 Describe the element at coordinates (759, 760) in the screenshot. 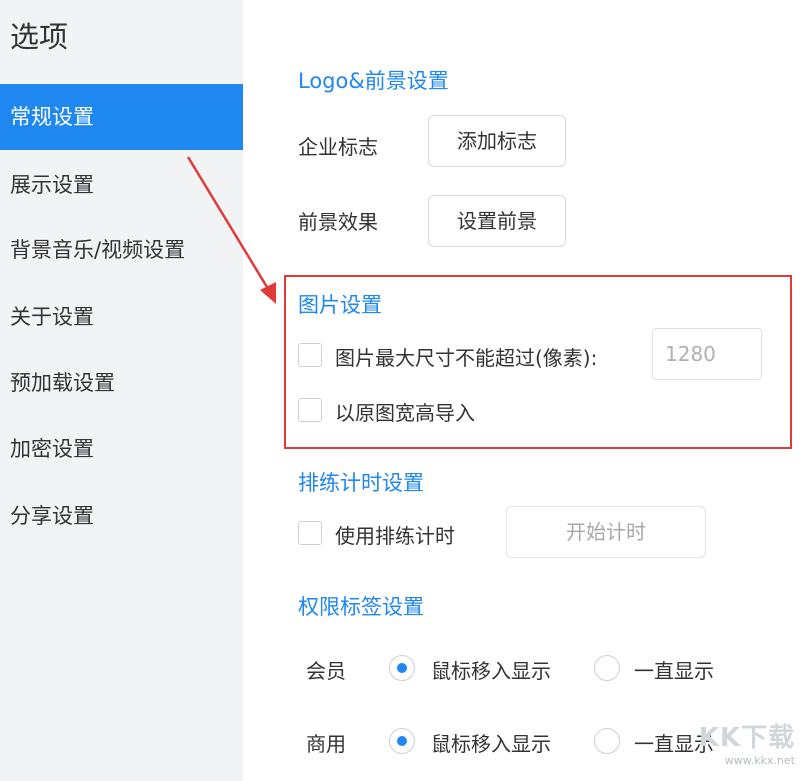

I see `watermark-url: www.kkx.net` at that location.